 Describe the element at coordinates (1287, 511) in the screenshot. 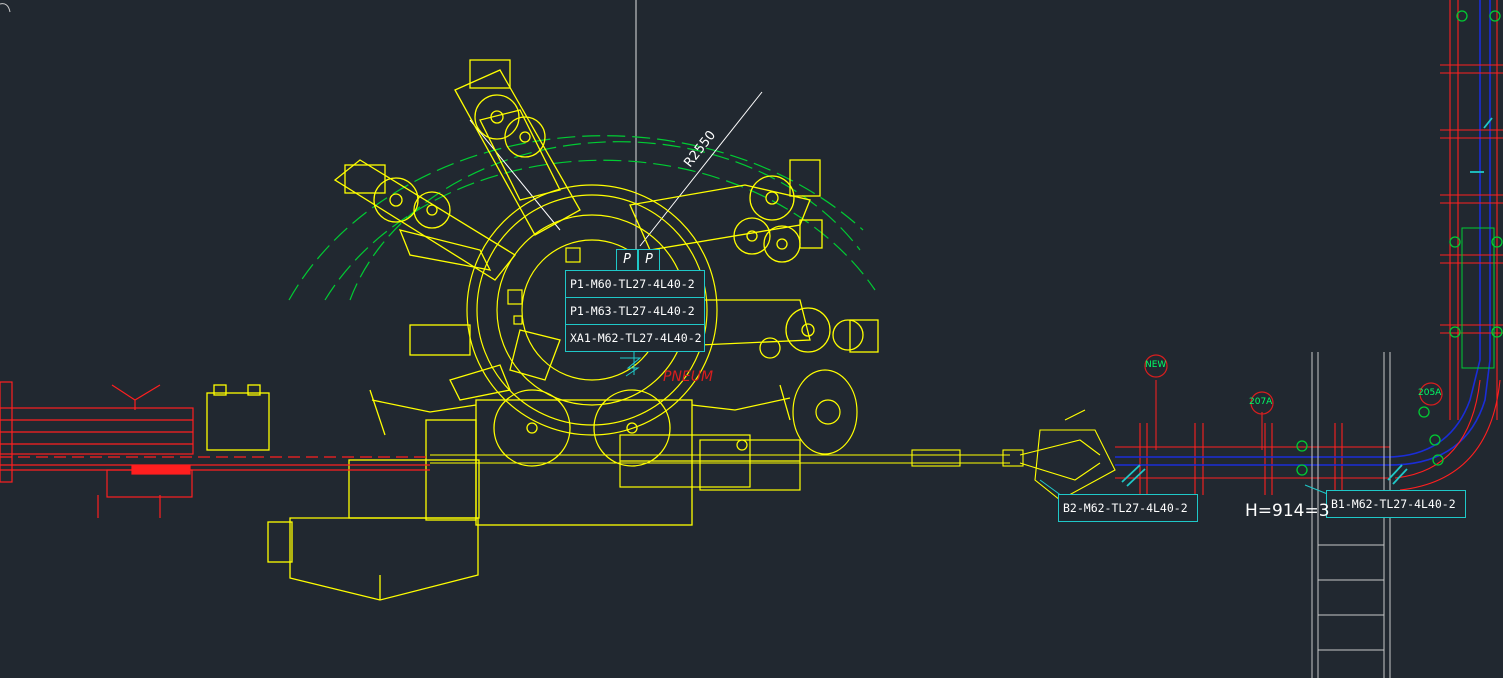

I see `dimension-label: H=914=3` at that location.